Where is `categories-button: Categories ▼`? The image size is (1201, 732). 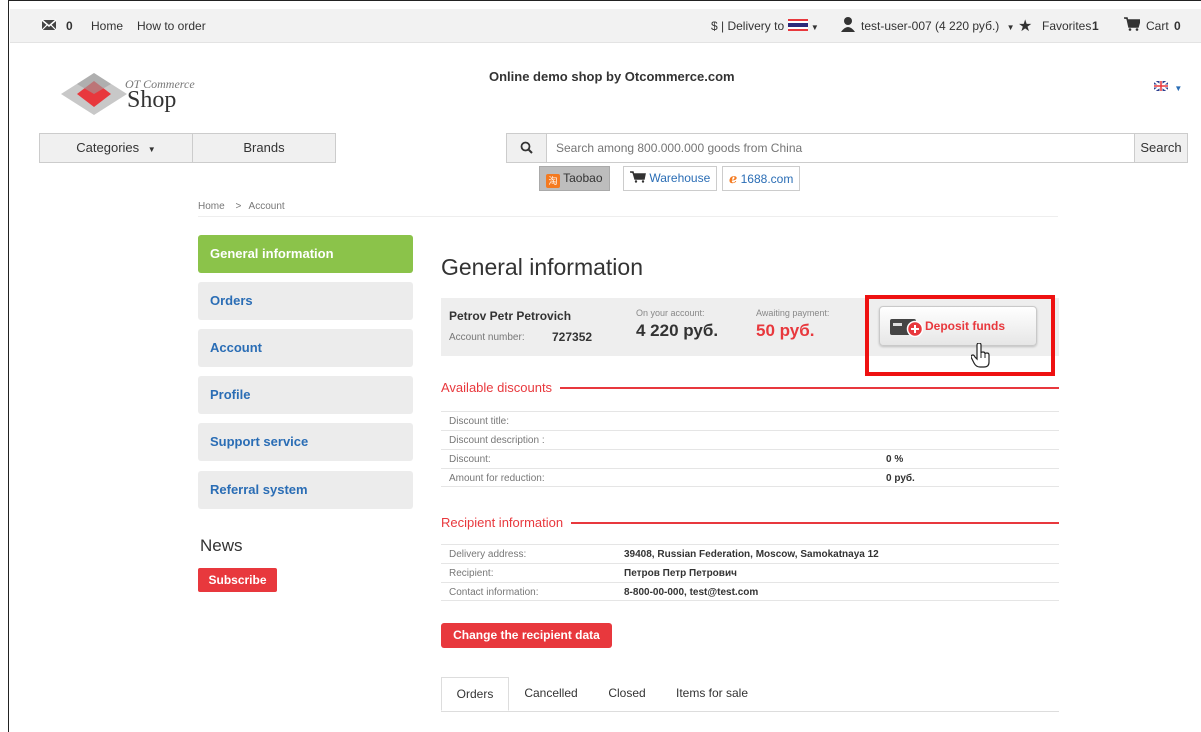
categories-button: Categories ▼ is located at coordinates (116, 148).